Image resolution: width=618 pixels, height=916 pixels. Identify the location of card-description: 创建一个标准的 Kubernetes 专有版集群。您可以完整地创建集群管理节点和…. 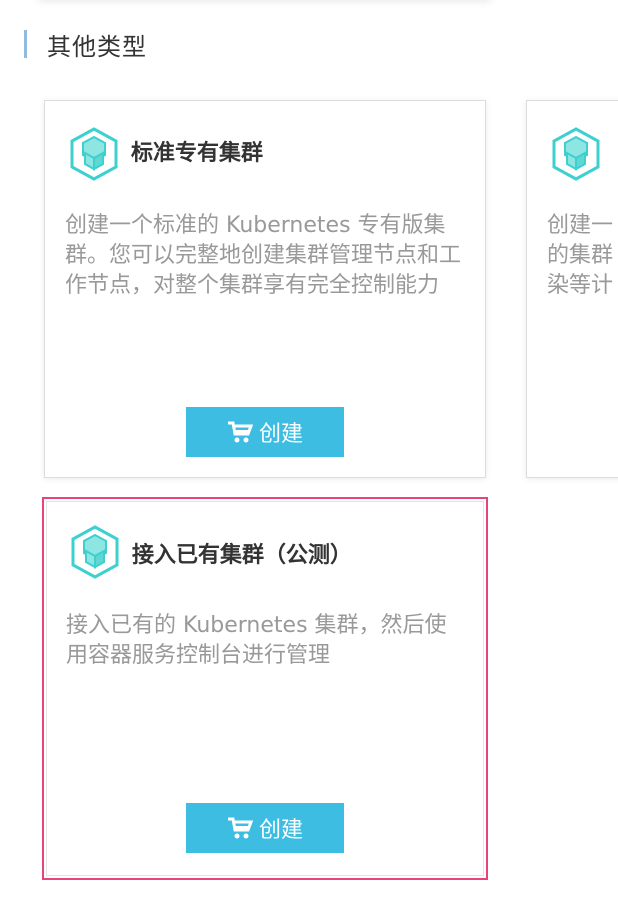
(263, 255).